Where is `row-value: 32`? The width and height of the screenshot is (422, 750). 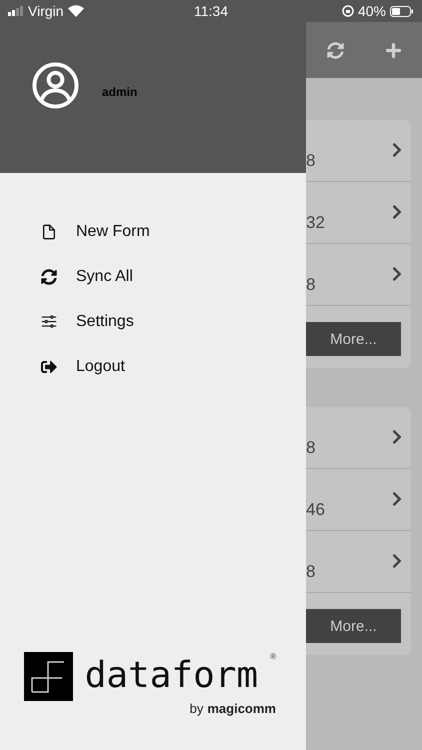 row-value: 32 is located at coordinates (315, 223).